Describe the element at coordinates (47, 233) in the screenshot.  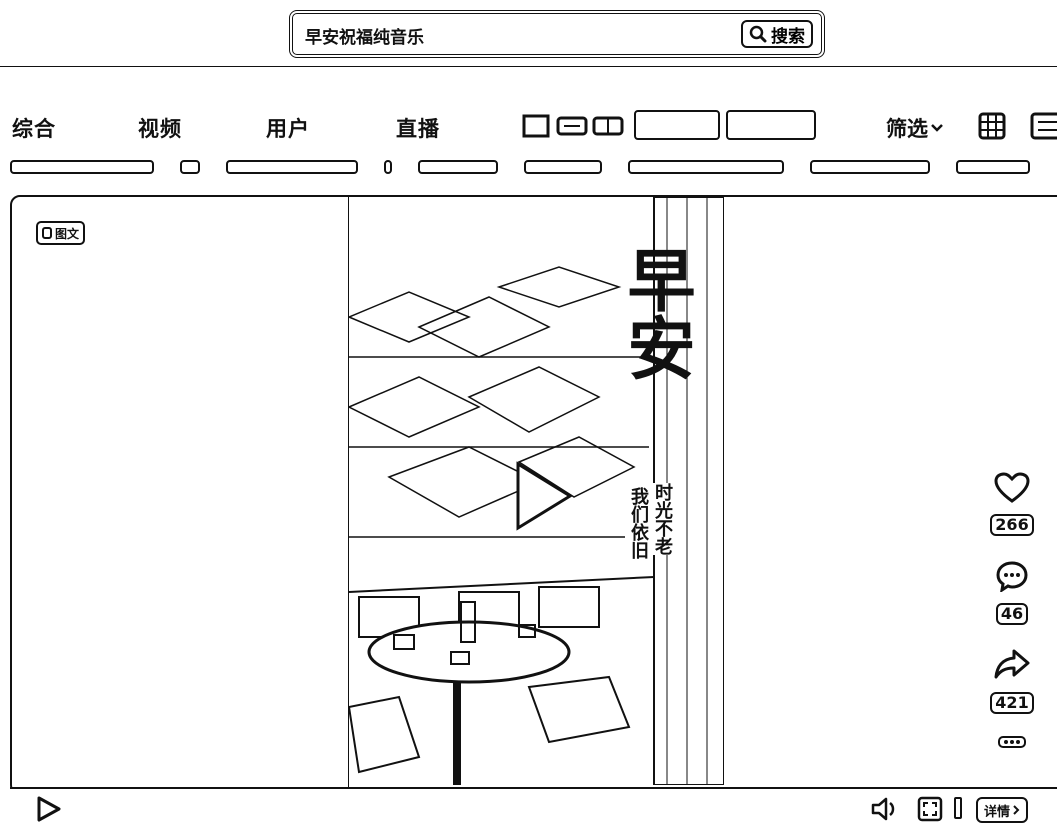
I see `document-icon` at that location.